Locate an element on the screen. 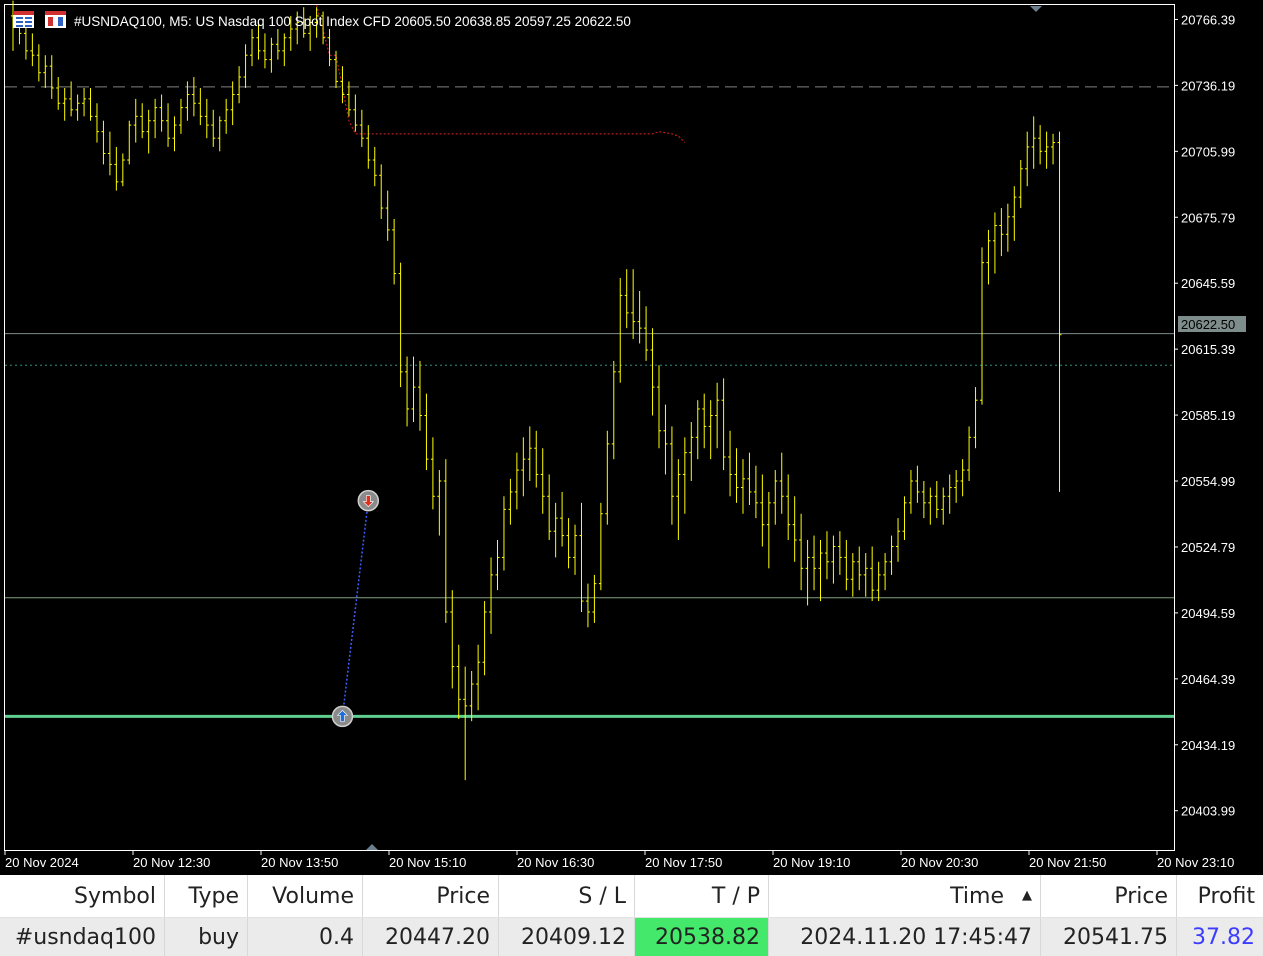 This screenshot has width=1263, height=956. trade-link-line is located at coordinates (355, 609).